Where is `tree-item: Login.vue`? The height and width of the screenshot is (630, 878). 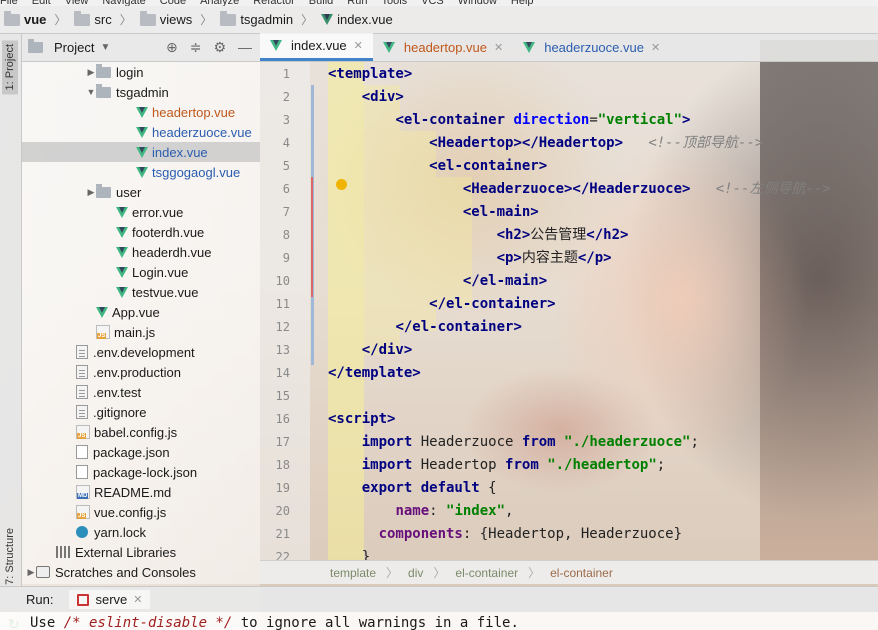 tree-item: Login.vue is located at coordinates (141, 272).